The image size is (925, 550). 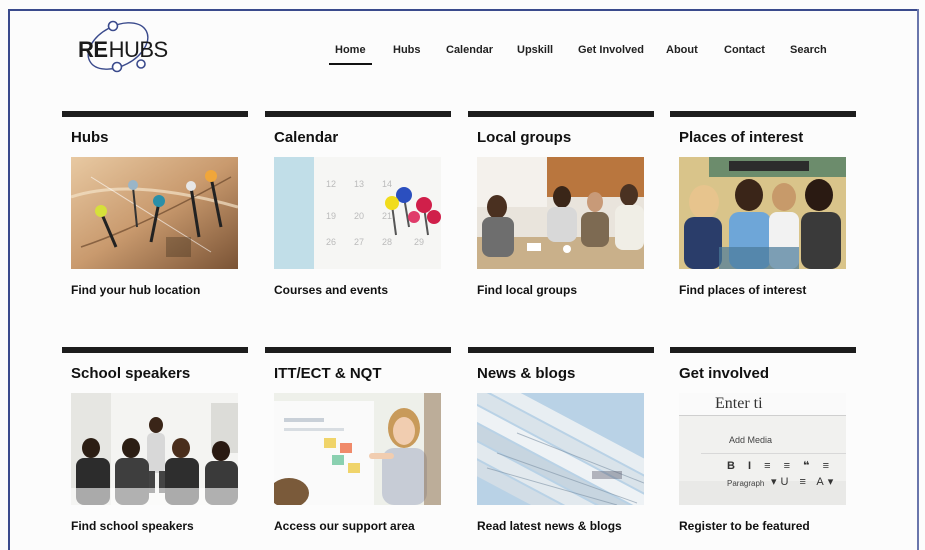 I want to click on card-link: Find local groups, so click(x=527, y=290).